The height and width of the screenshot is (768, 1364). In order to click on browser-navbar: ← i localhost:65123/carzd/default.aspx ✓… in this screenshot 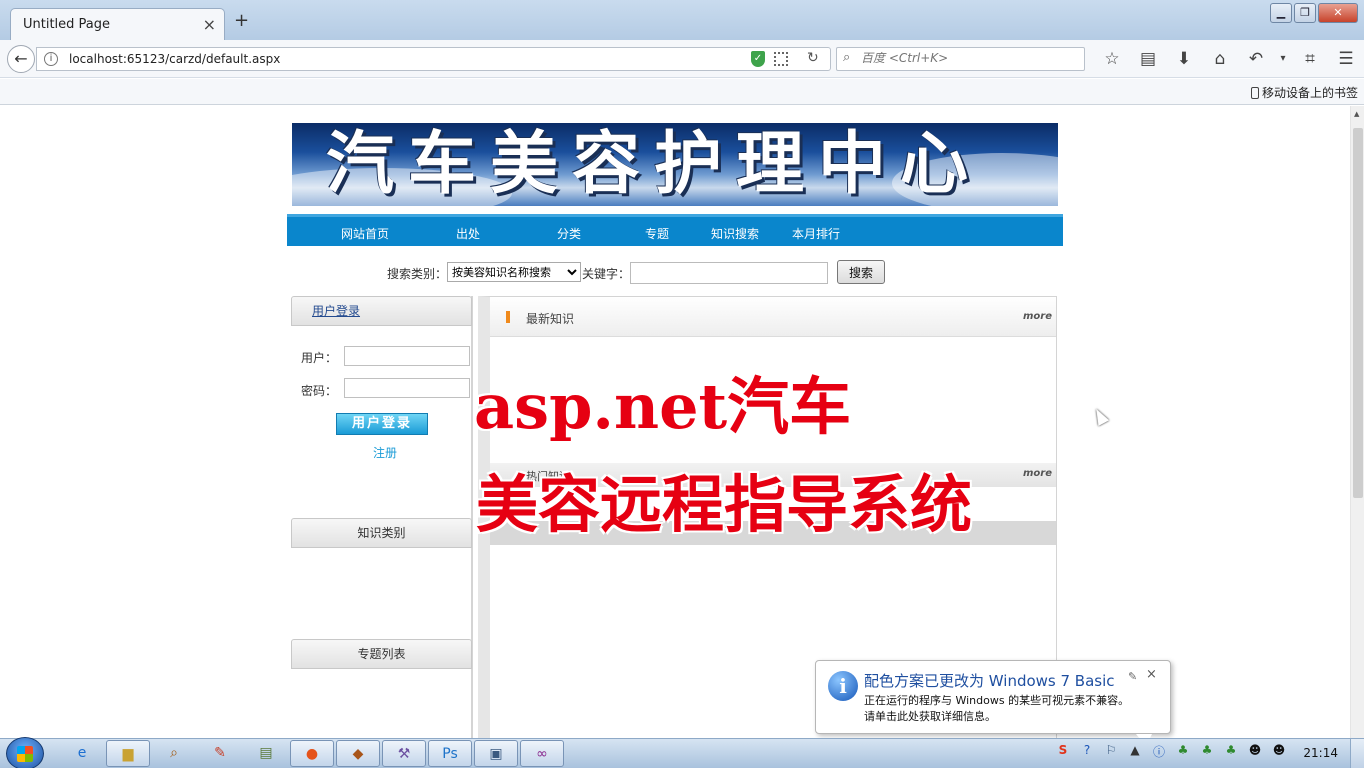, I will do `click(682, 59)`.